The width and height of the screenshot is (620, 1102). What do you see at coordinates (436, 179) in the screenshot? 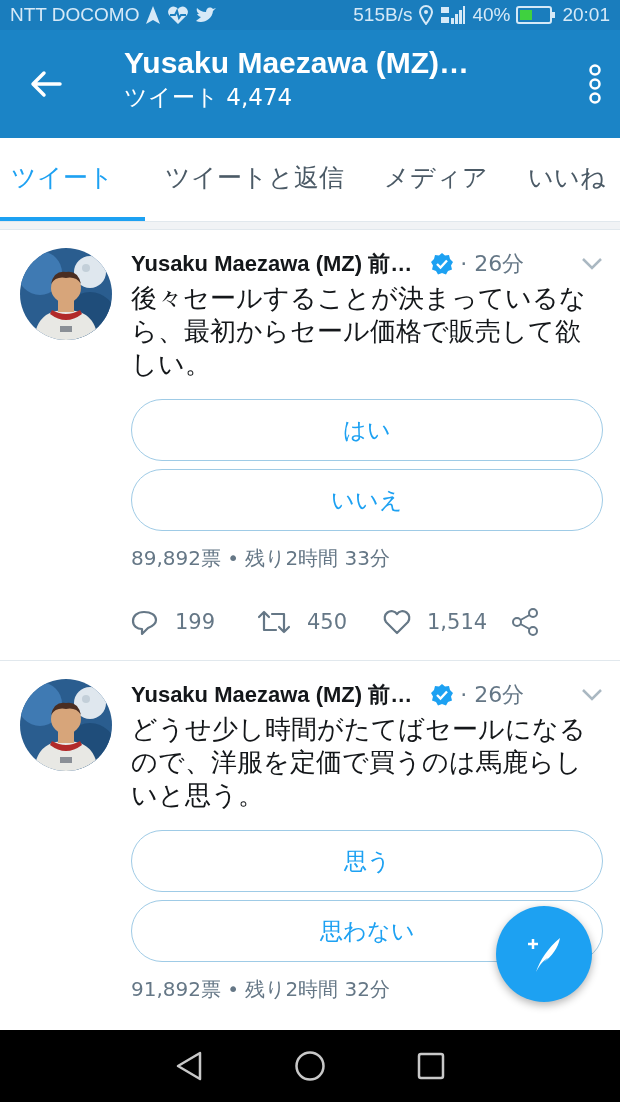
I see `profile-tab: メディア` at bounding box center [436, 179].